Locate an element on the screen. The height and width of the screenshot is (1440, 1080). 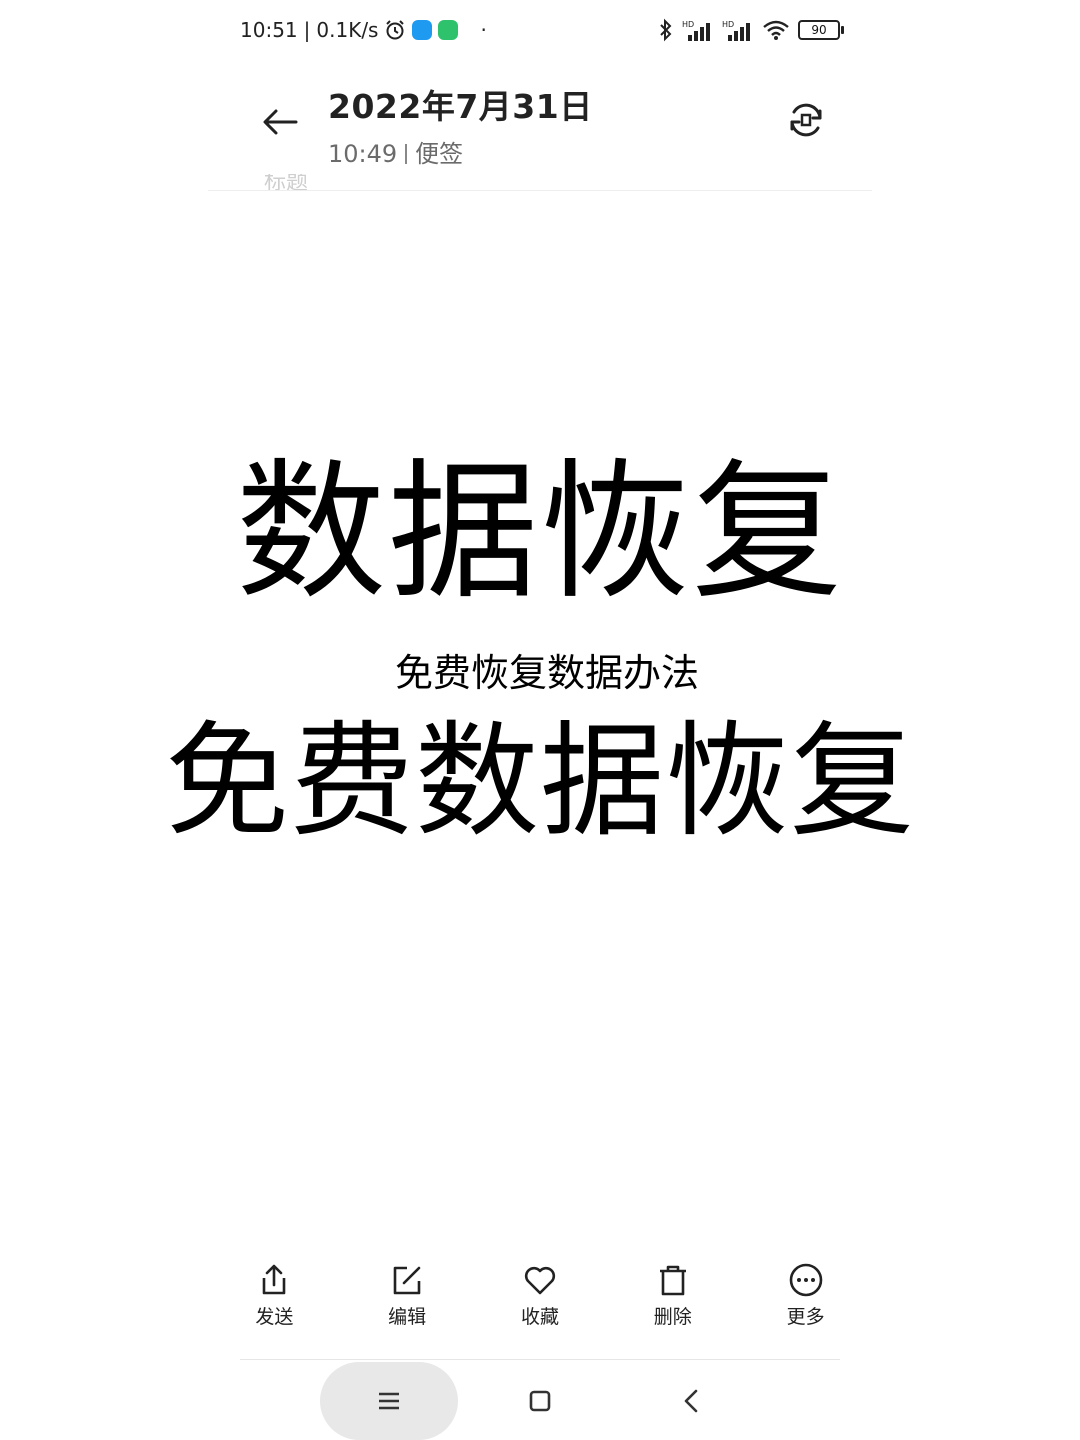
heart-icon is located at coordinates (540, 1280).